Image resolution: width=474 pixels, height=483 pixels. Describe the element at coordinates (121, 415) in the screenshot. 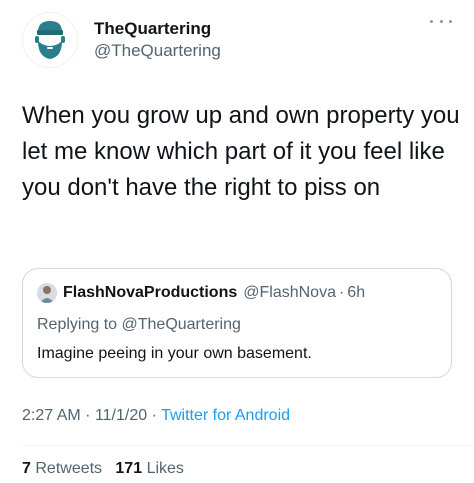

I see `tweet-date: 11/1/20` at that location.